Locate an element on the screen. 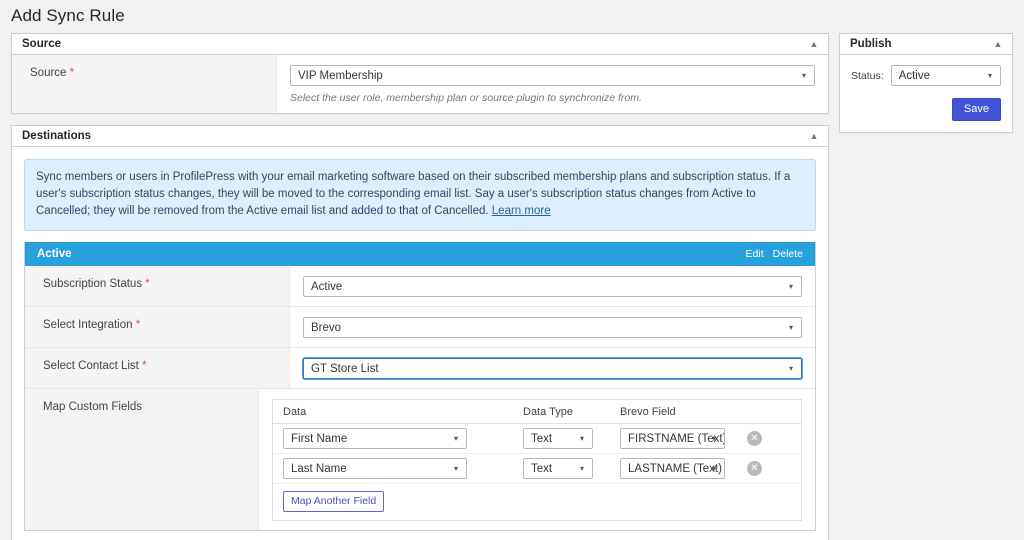 The height and width of the screenshot is (540, 1024). select-contact-list-field-cell: GT Store List ▾ is located at coordinates (552, 368).